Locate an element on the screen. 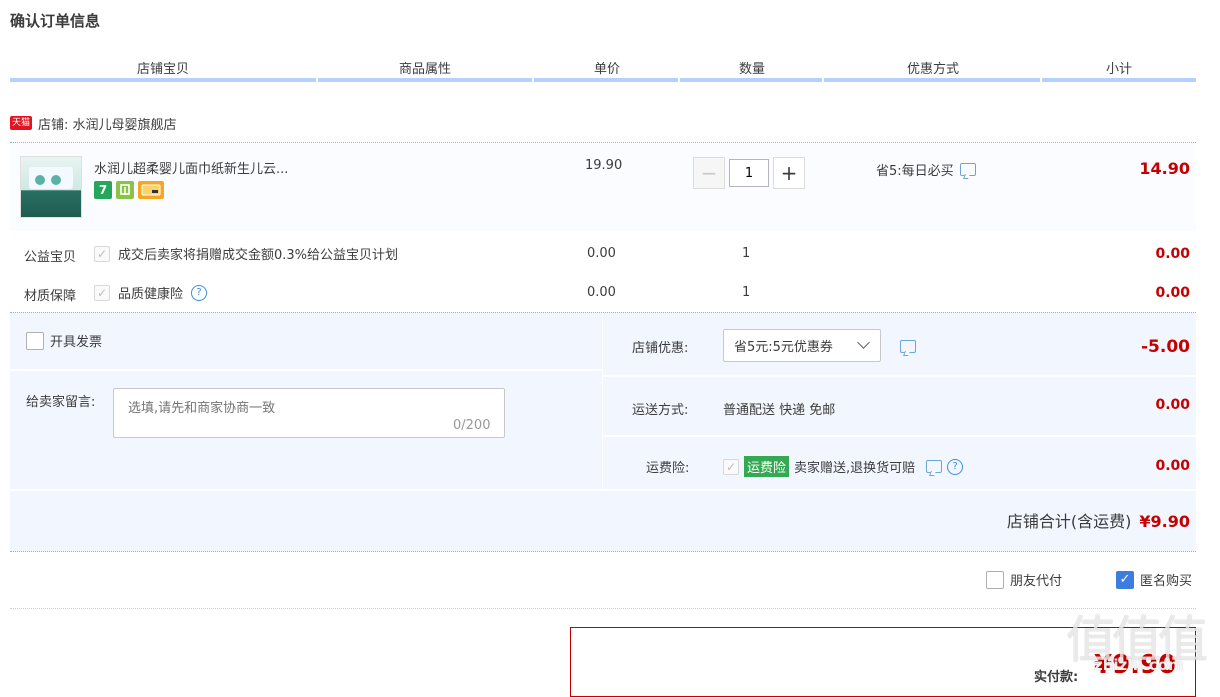  insurance-text: 卖家赠送,退换货可赔 is located at coordinates (855, 468).